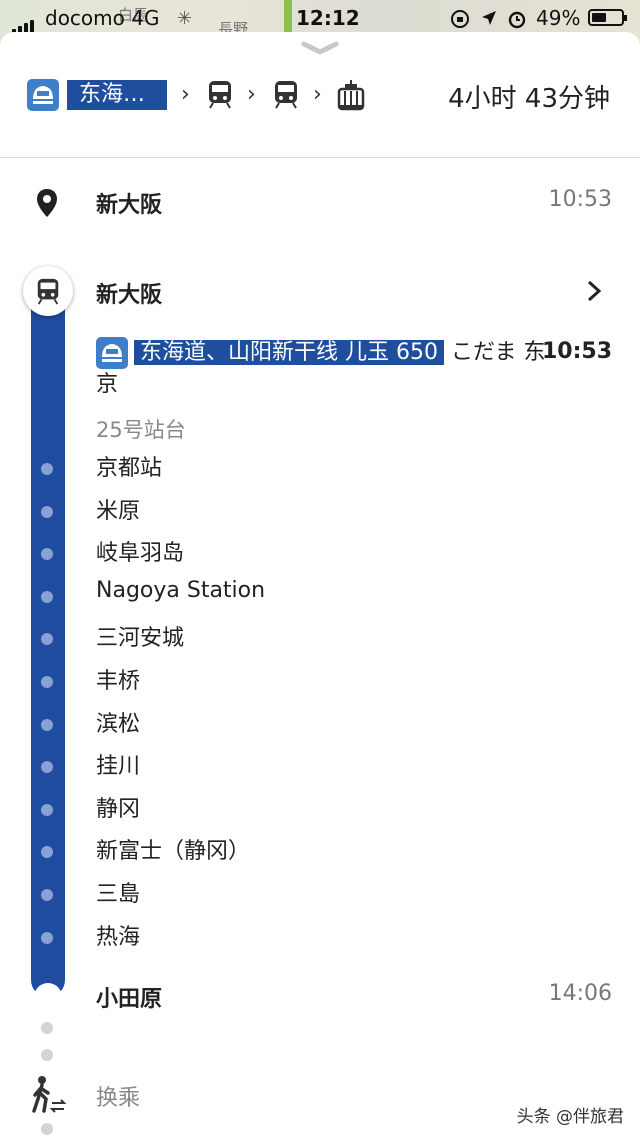  Describe the element at coordinates (118, 1098) in the screenshot. I see `transfer-label: 换乘` at that location.